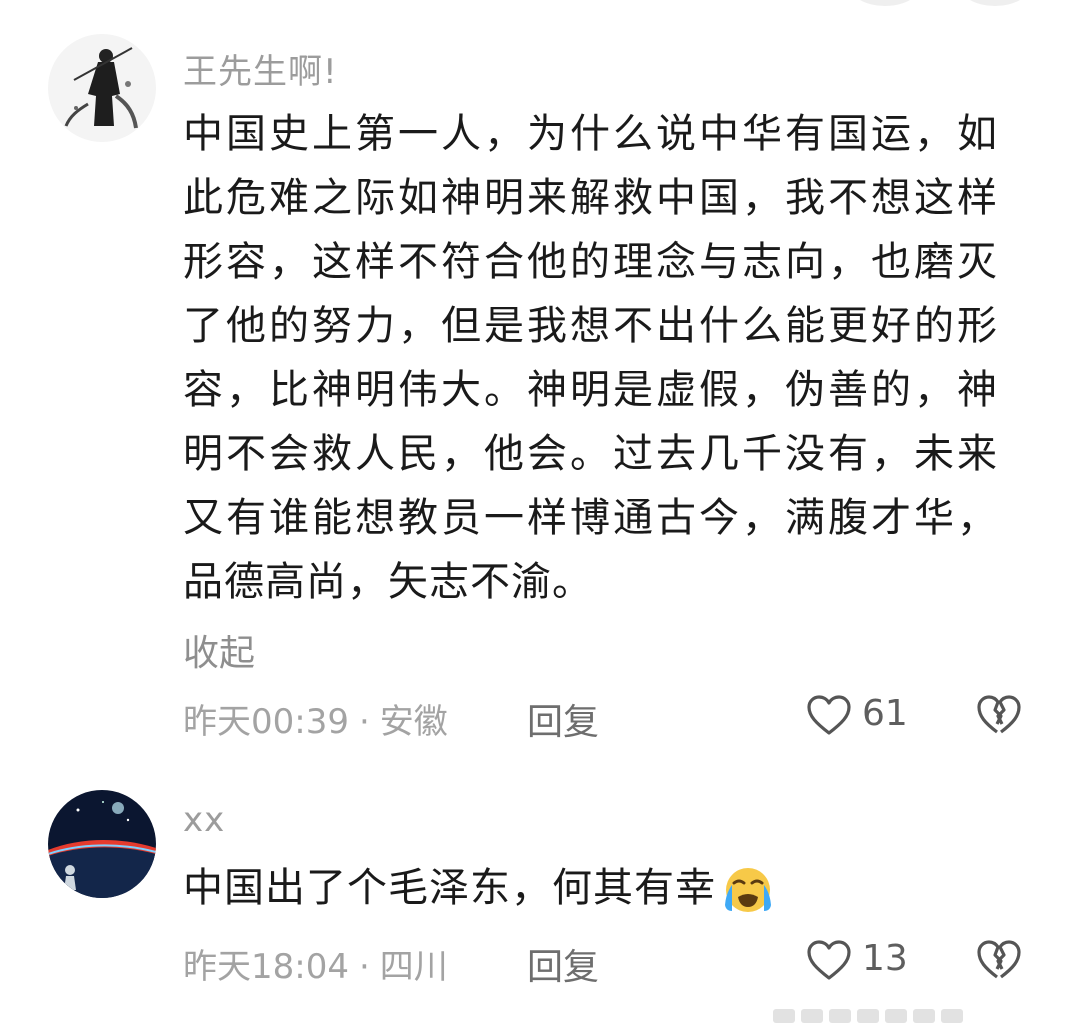 The image size is (1080, 1032). I want to click on like-count: 61, so click(885, 713).